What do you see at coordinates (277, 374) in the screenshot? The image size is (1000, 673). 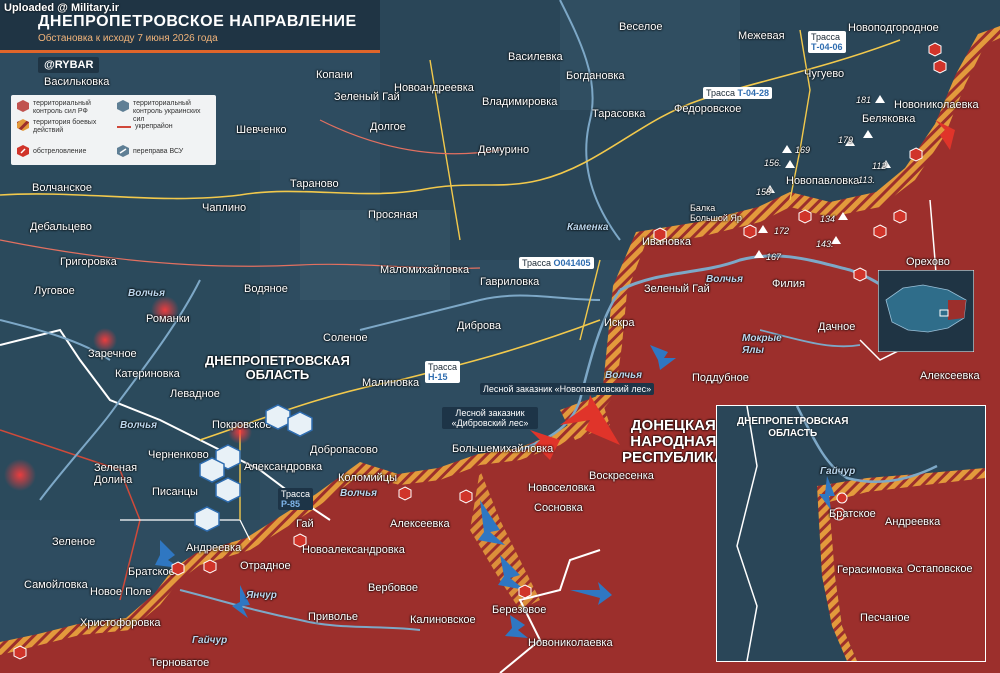 I see `region-label-line: ОБЛАСТЬ` at bounding box center [277, 374].